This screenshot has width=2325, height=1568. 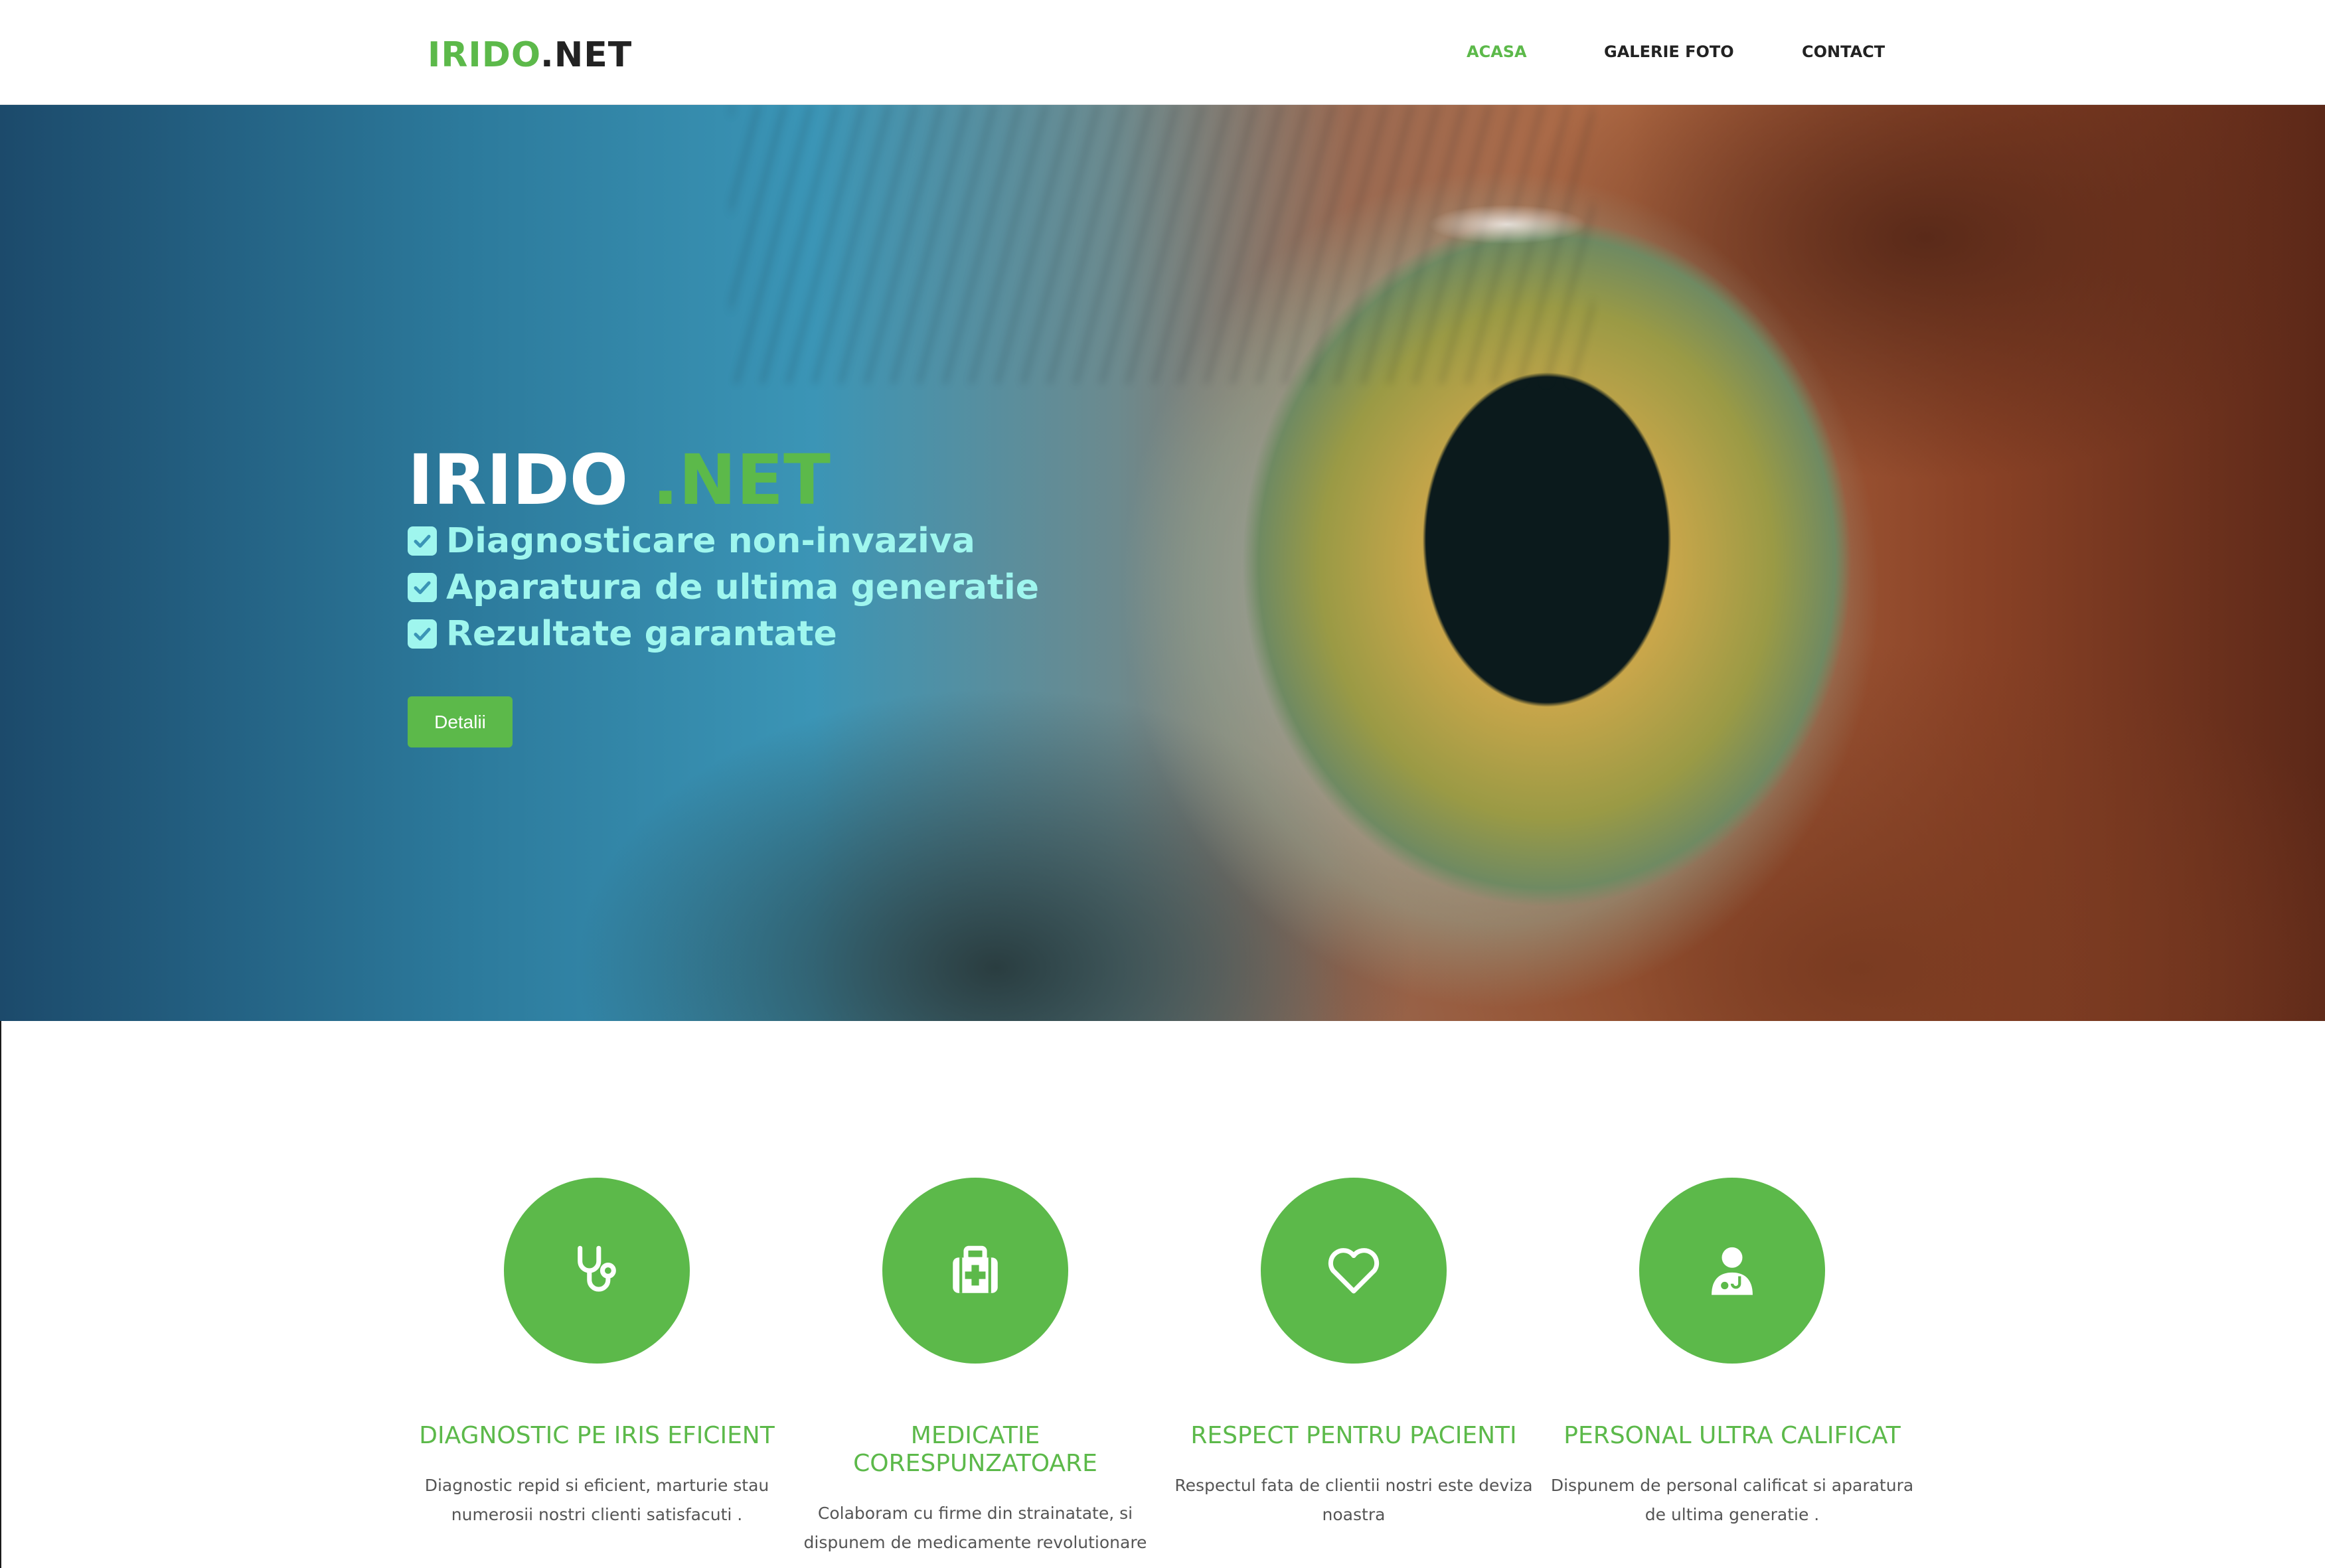 What do you see at coordinates (1353, 1436) in the screenshot?
I see `service-title: RESPECT PENTRU PACIENTI` at bounding box center [1353, 1436].